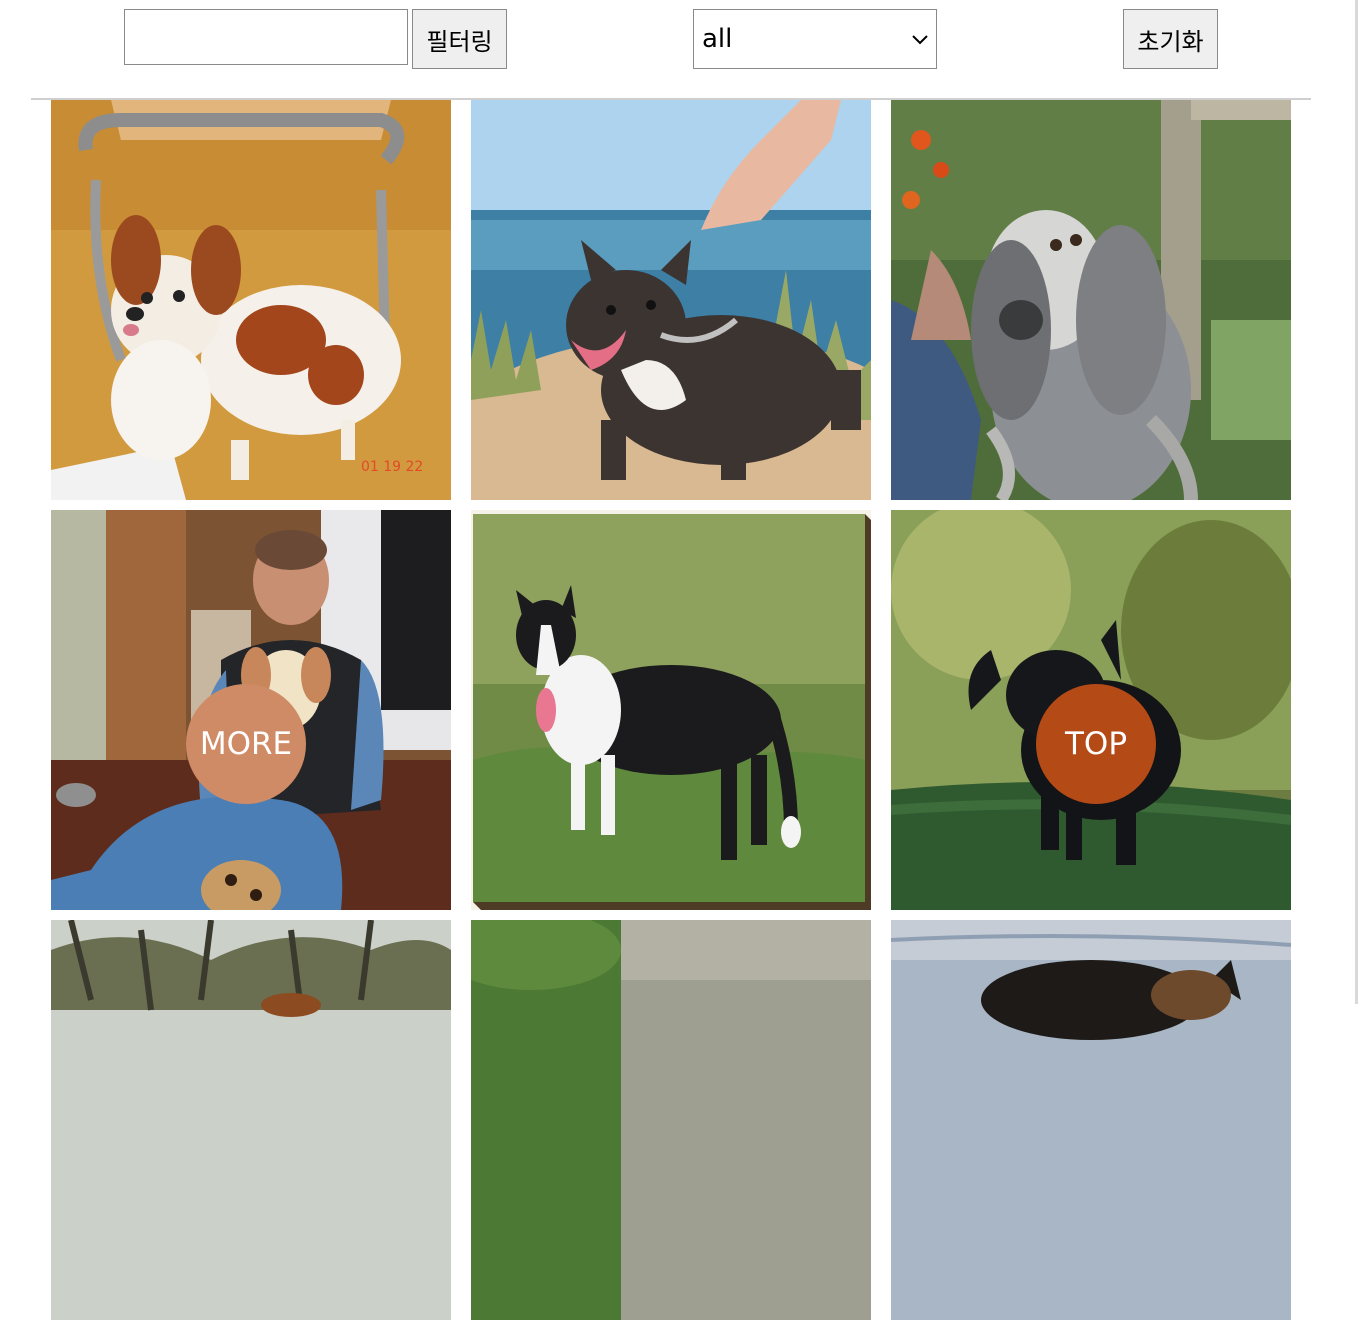  I want to click on gallery-card-dog-in-field, so click(671, 1120).